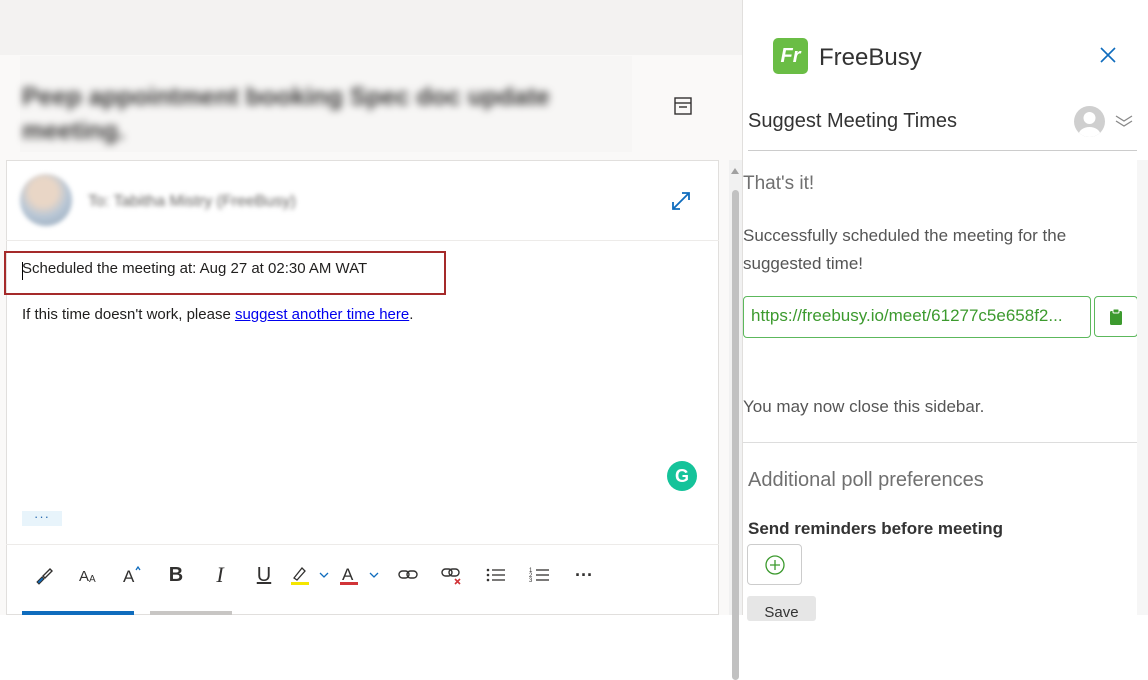  Describe the element at coordinates (864, 406) in the screenshot. I see `close-sidebar-message: You may now close this sidebar.` at that location.